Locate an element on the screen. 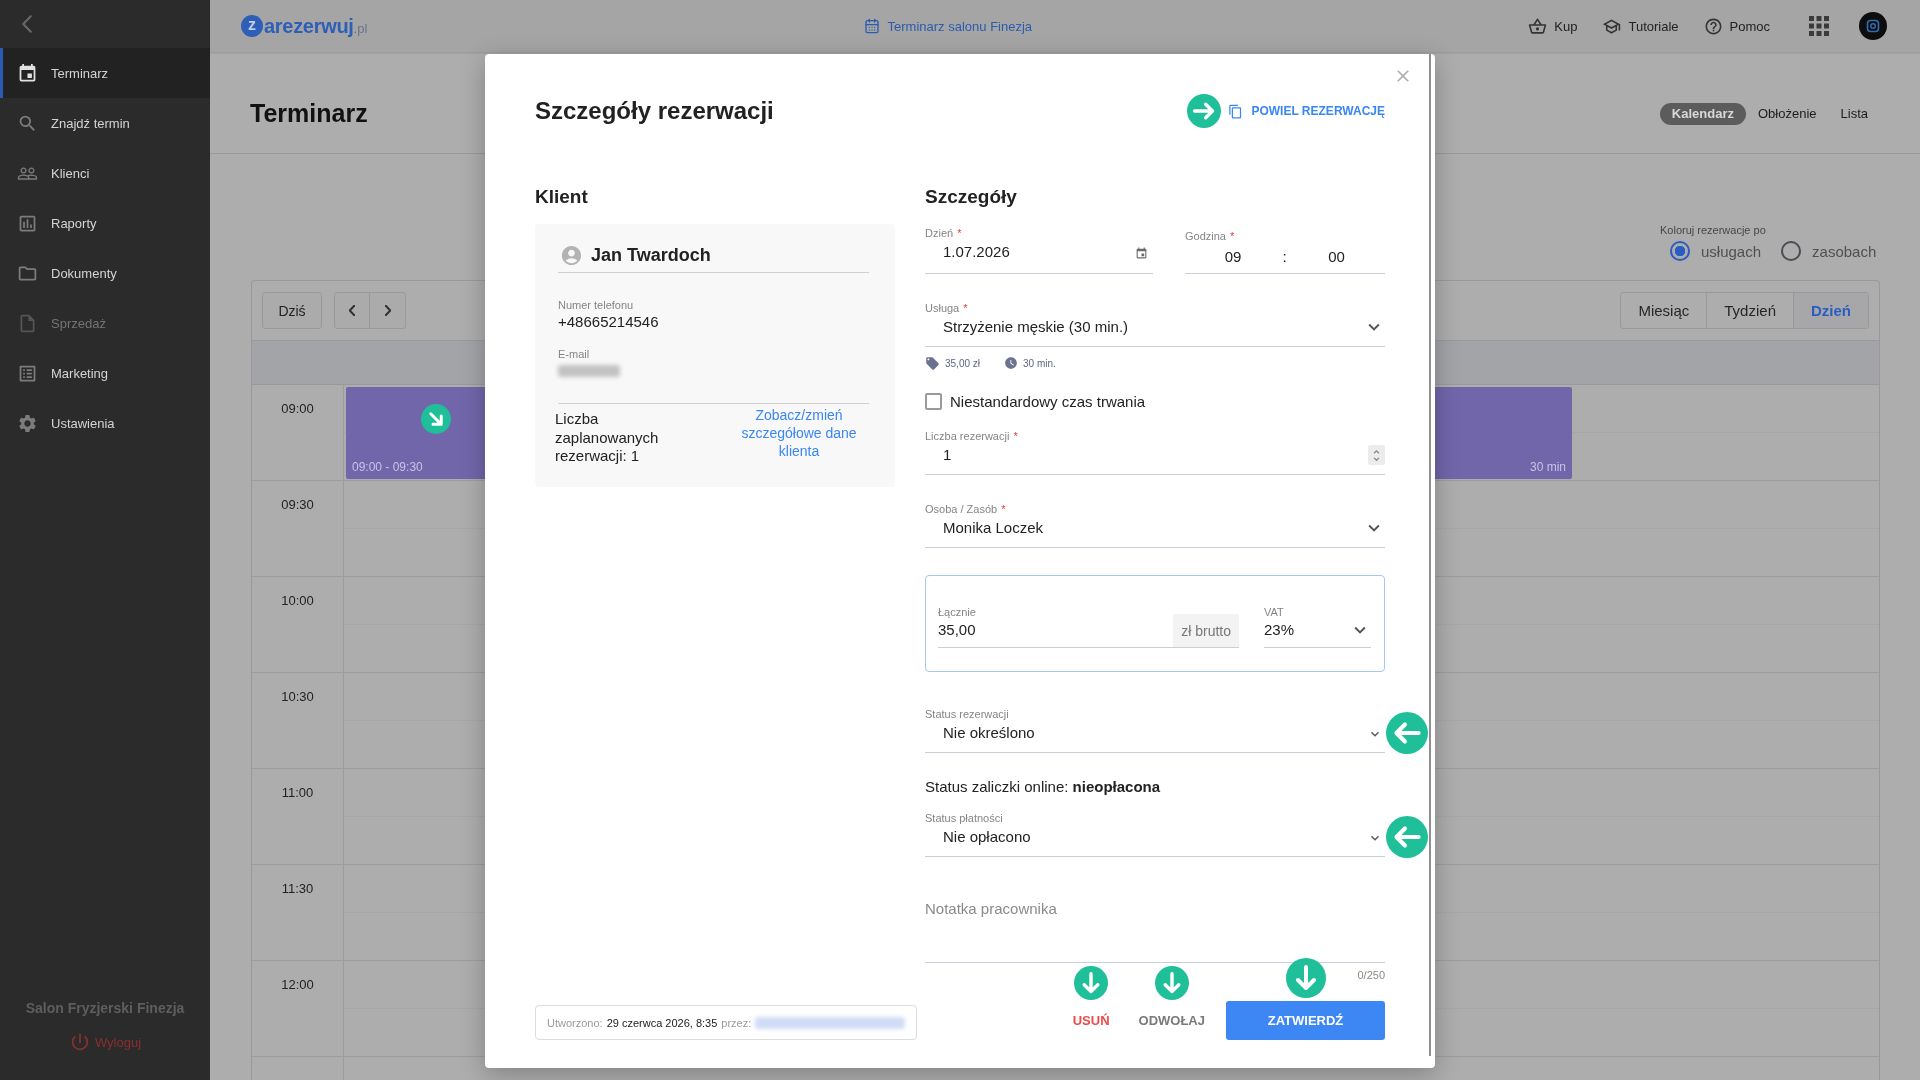 This screenshot has height=1080, width=1920. count-field: Liczba rezerwacji * 1 is located at coordinates (1155, 452).